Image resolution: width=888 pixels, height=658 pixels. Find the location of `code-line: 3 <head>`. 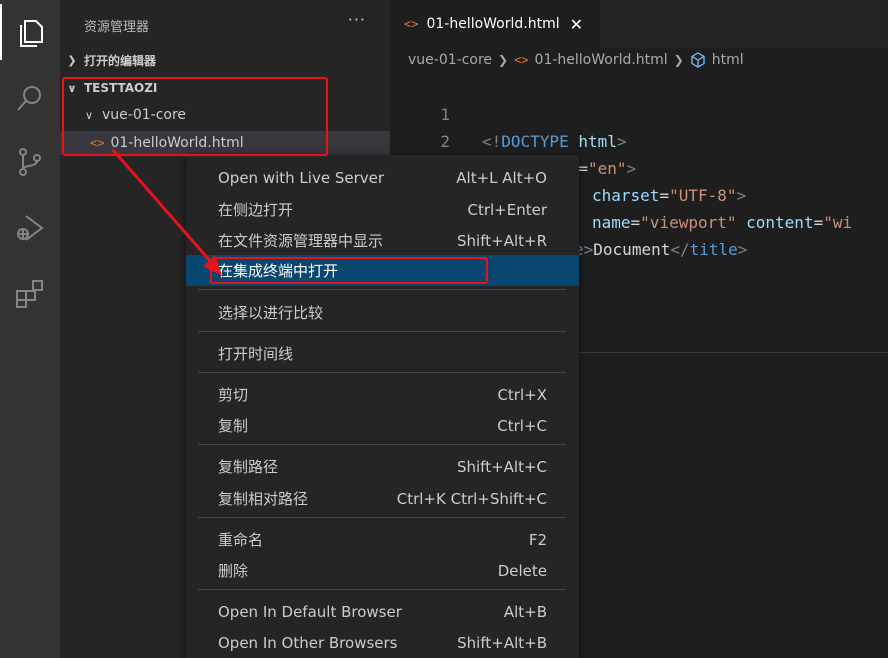

code-line: 3 <head> is located at coordinates (639, 166).